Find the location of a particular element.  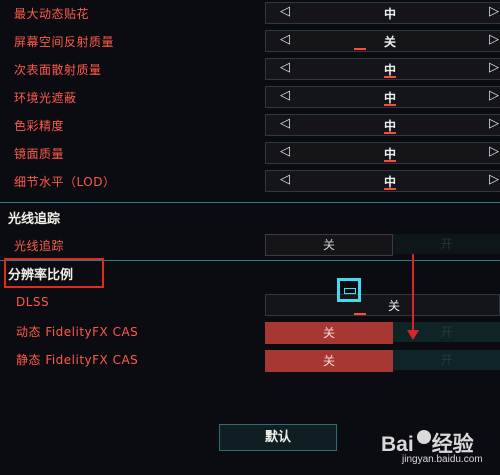

setting-row-ssr: 屏幕空间反射质量 ◁ 关 ▷ is located at coordinates (250, 41).